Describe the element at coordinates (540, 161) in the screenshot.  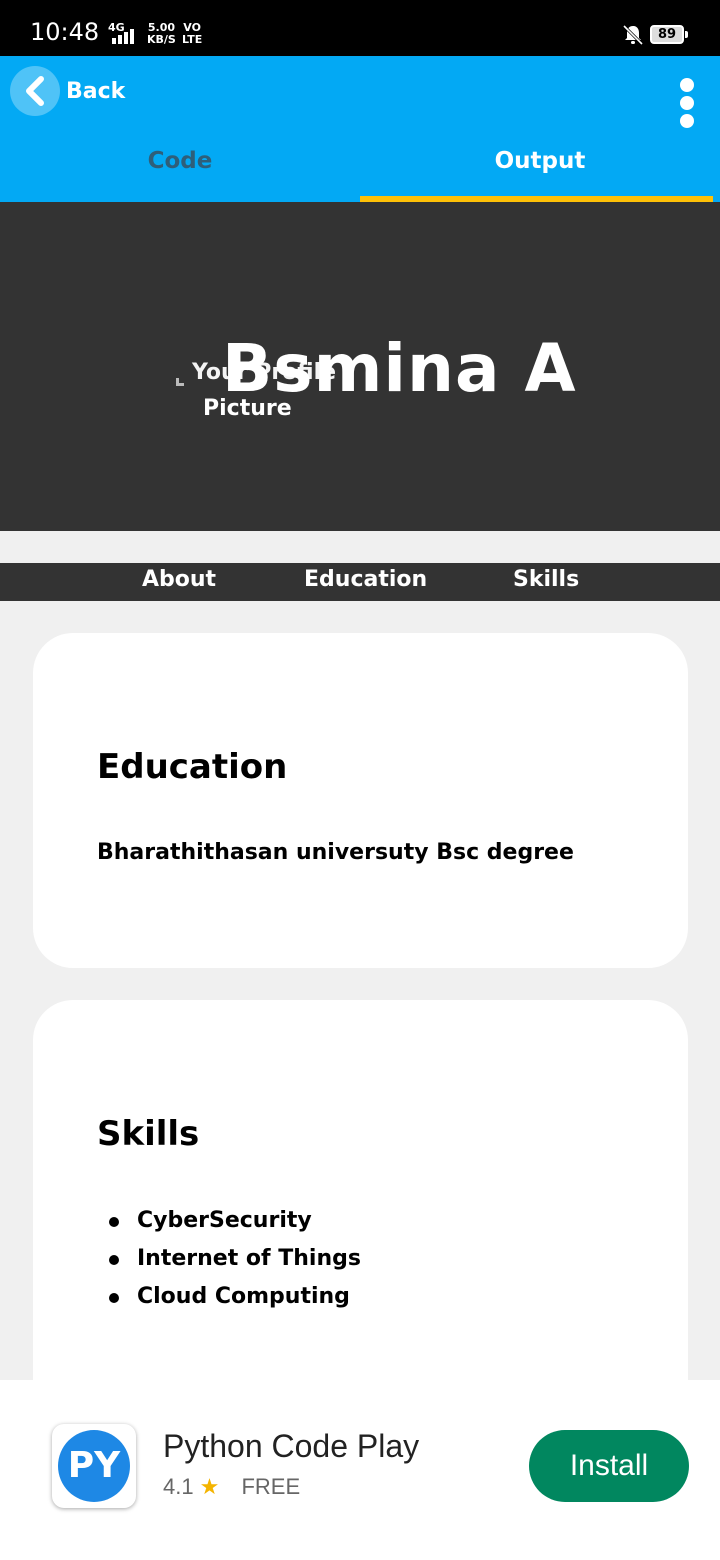
I see `tab-output-label: Output` at that location.